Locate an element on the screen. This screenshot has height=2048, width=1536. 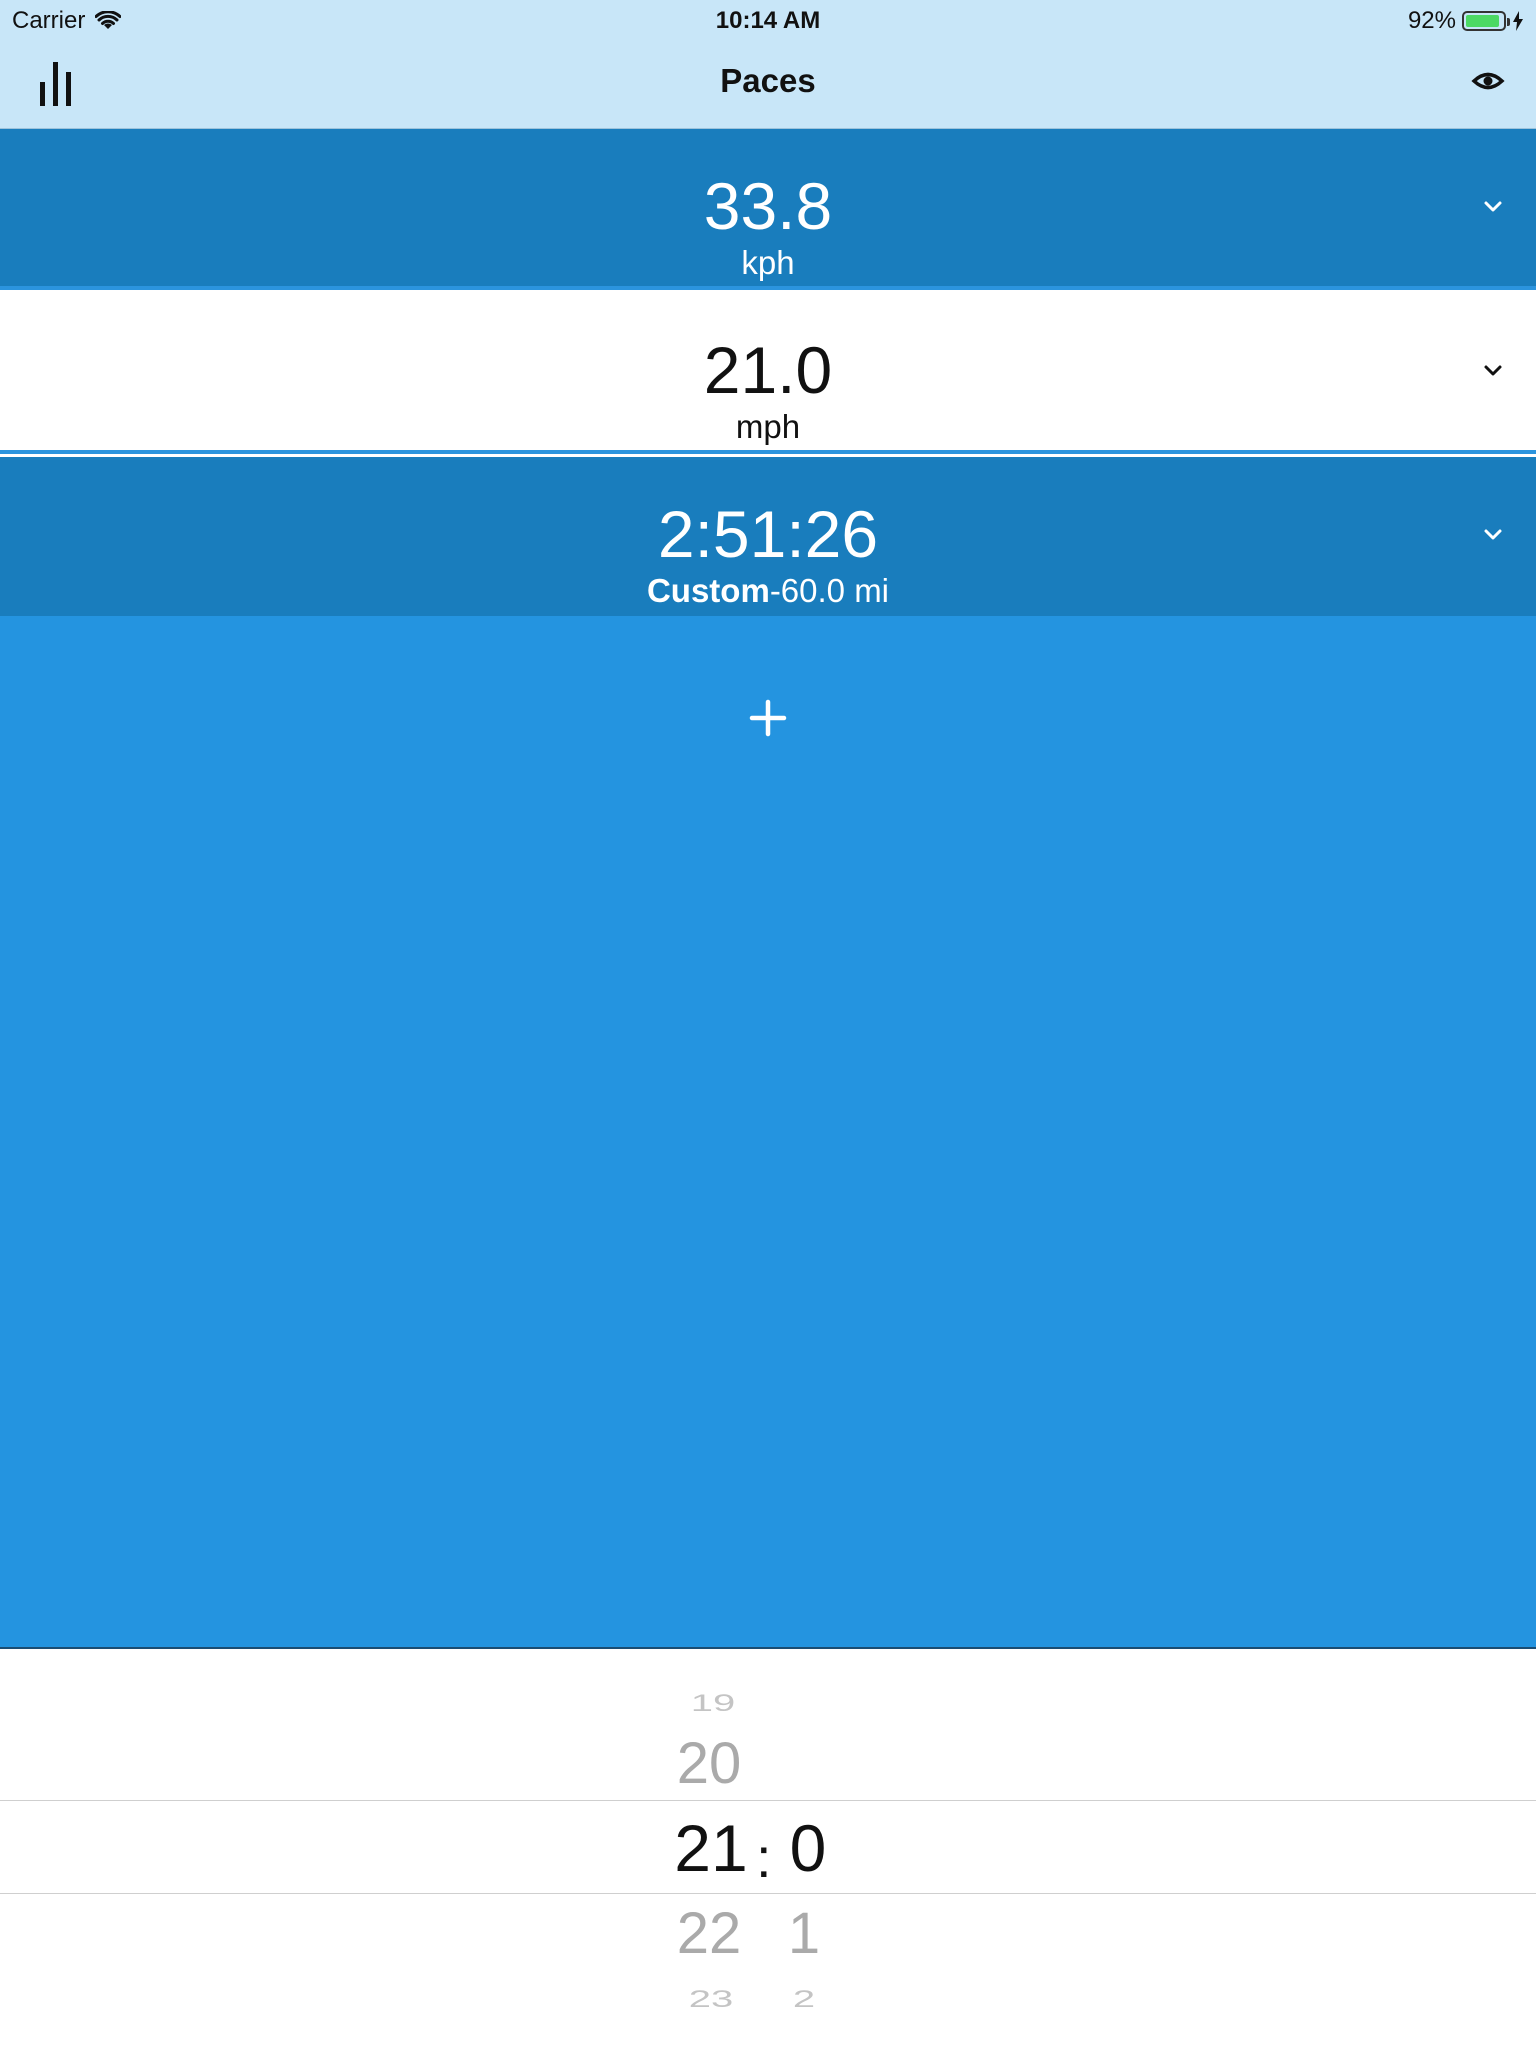
custom-distance: -60.0 mi is located at coordinates (829, 590).